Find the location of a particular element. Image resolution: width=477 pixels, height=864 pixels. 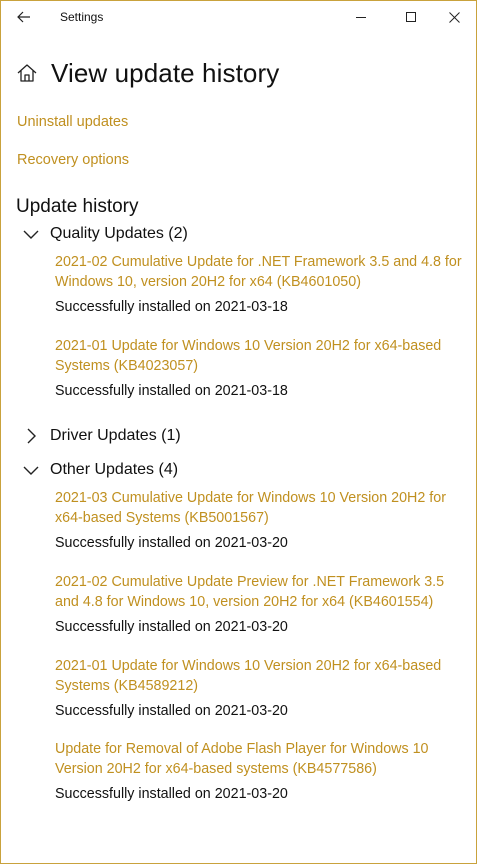

recovery-options-link: Recovery options is located at coordinates (73, 160).